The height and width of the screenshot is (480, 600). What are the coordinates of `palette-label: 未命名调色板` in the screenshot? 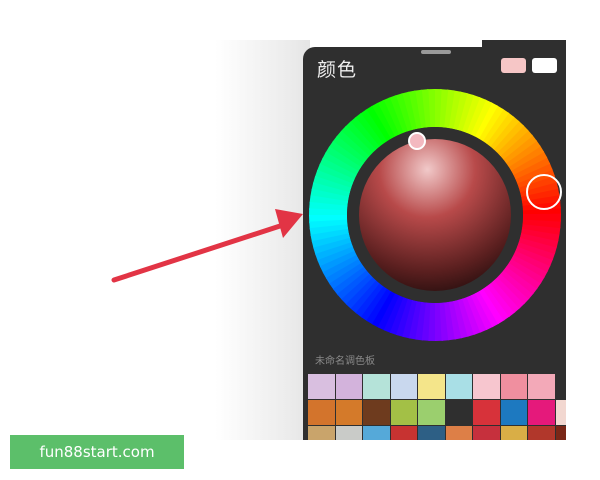 It's located at (345, 361).